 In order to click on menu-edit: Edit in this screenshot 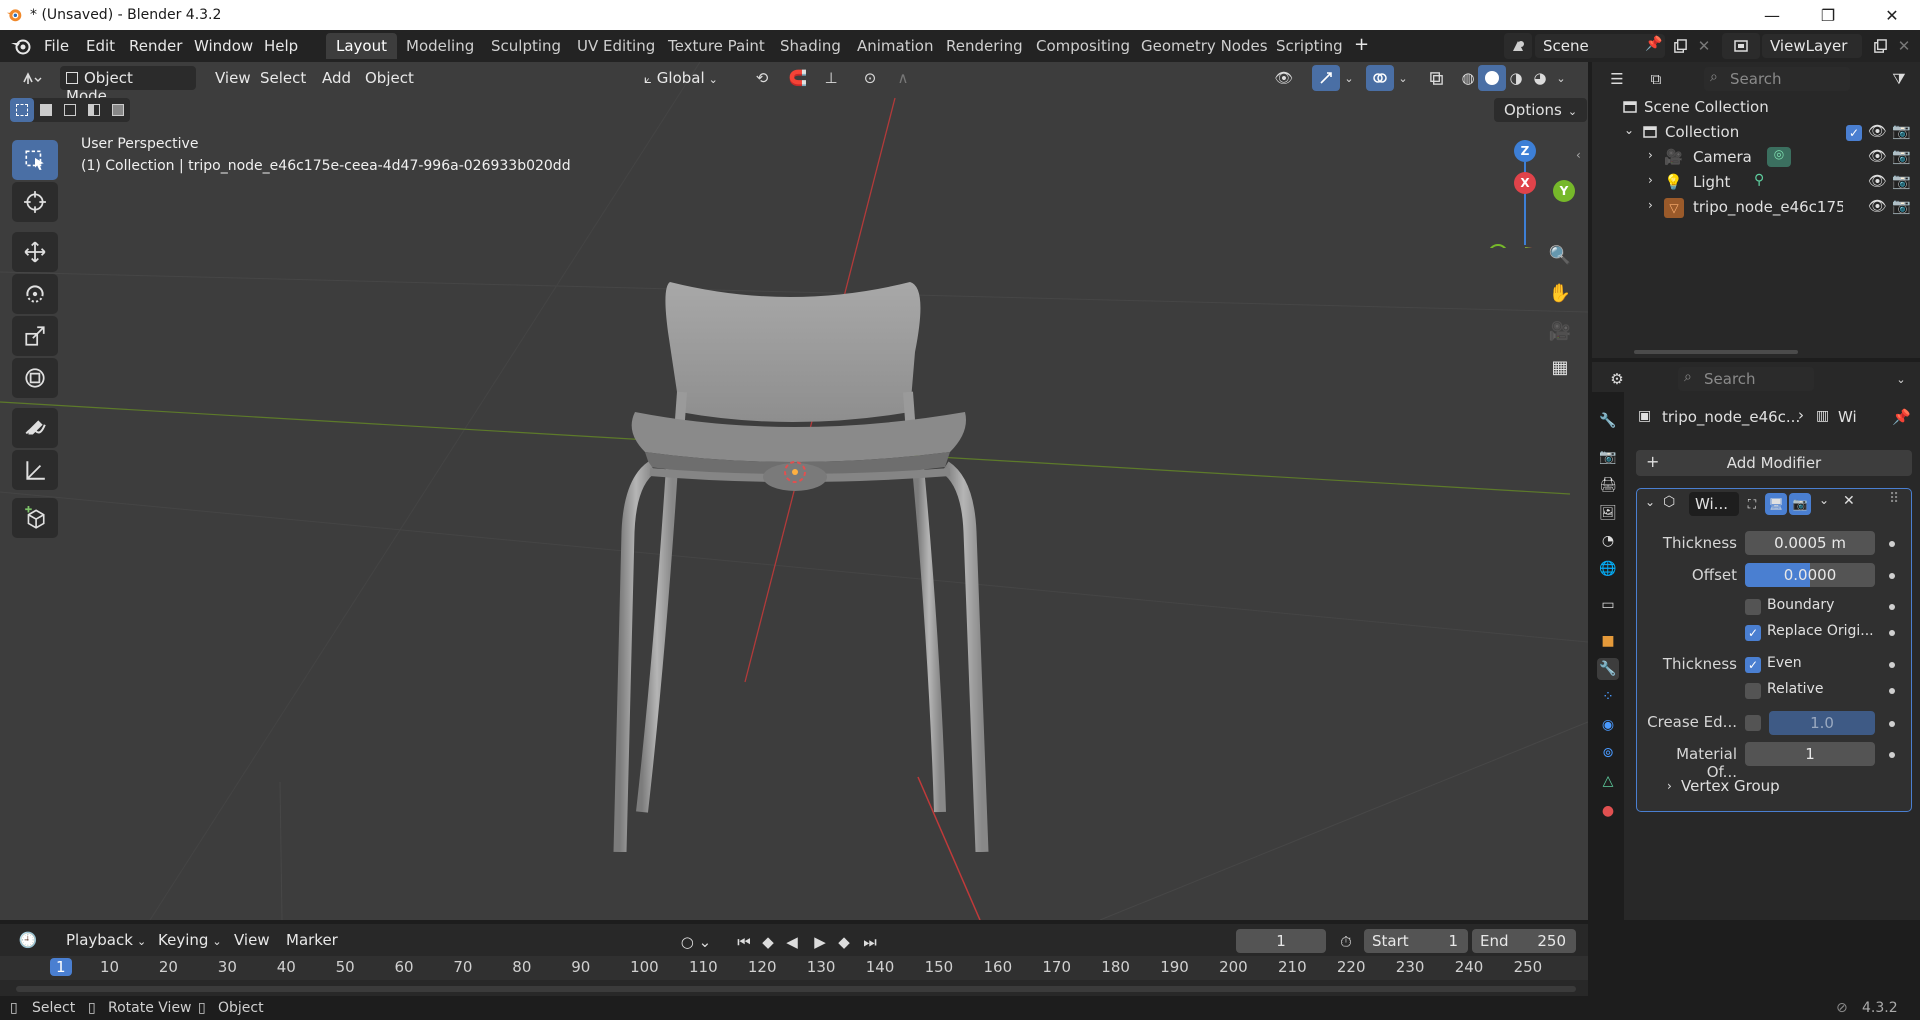, I will do `click(100, 46)`.